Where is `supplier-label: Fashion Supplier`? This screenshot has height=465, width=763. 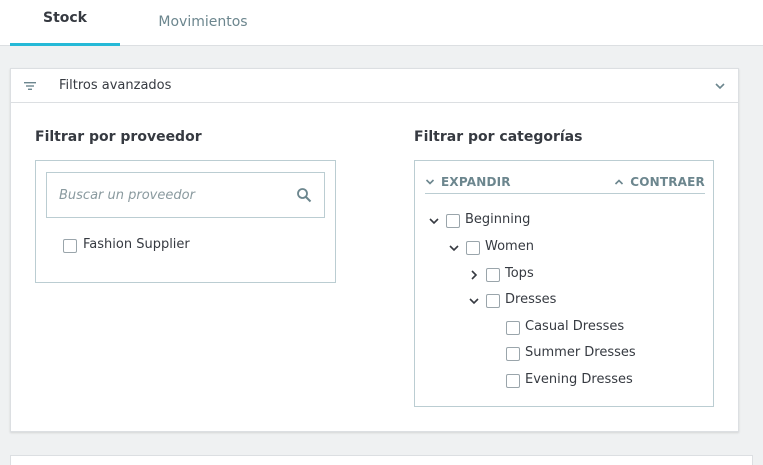 supplier-label: Fashion Supplier is located at coordinates (136, 244).